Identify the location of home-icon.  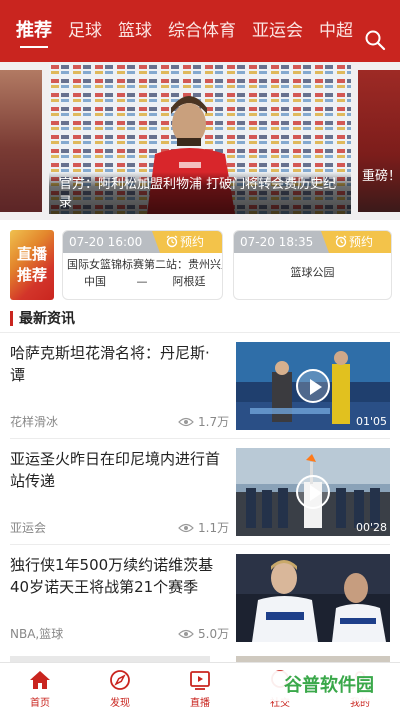
(40, 680).